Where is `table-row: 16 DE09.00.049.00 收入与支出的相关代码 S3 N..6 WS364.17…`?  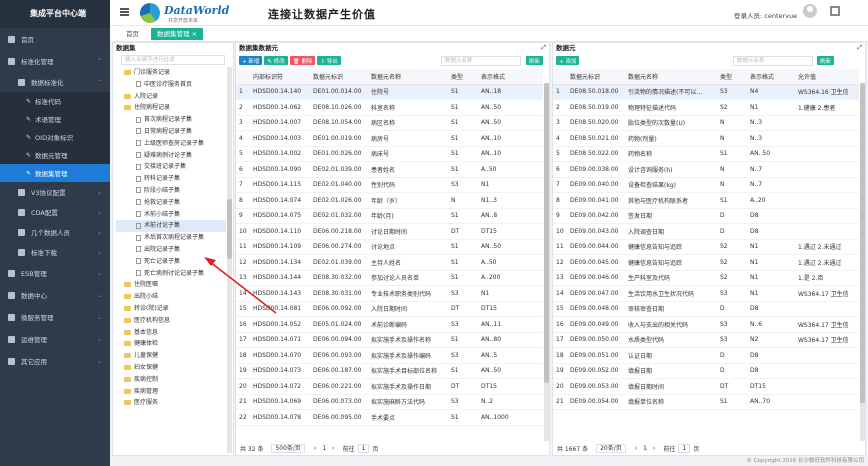
table-row: 16 DE09.00.049.00 收入与支出的相关代码 S3 N..6 WS364.17… is located at coordinates (706, 324).